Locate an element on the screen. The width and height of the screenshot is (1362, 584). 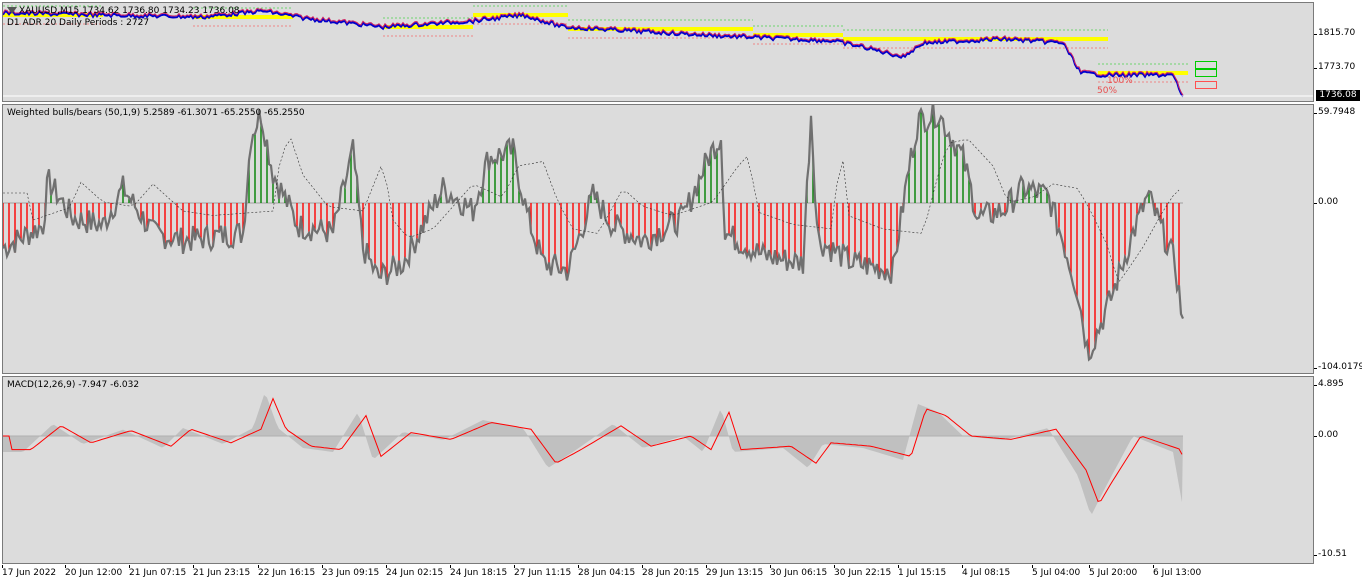
current-price-badge: 1736.08 is located at coordinates (1338, 95).